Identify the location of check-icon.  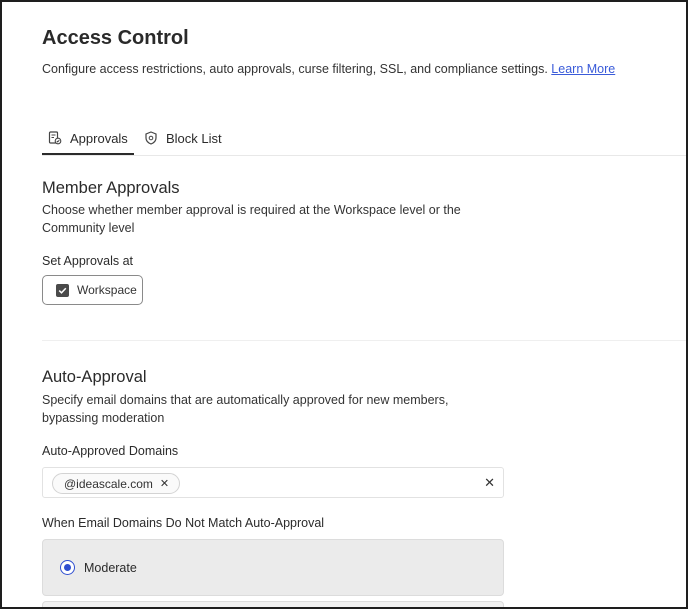
(62, 290).